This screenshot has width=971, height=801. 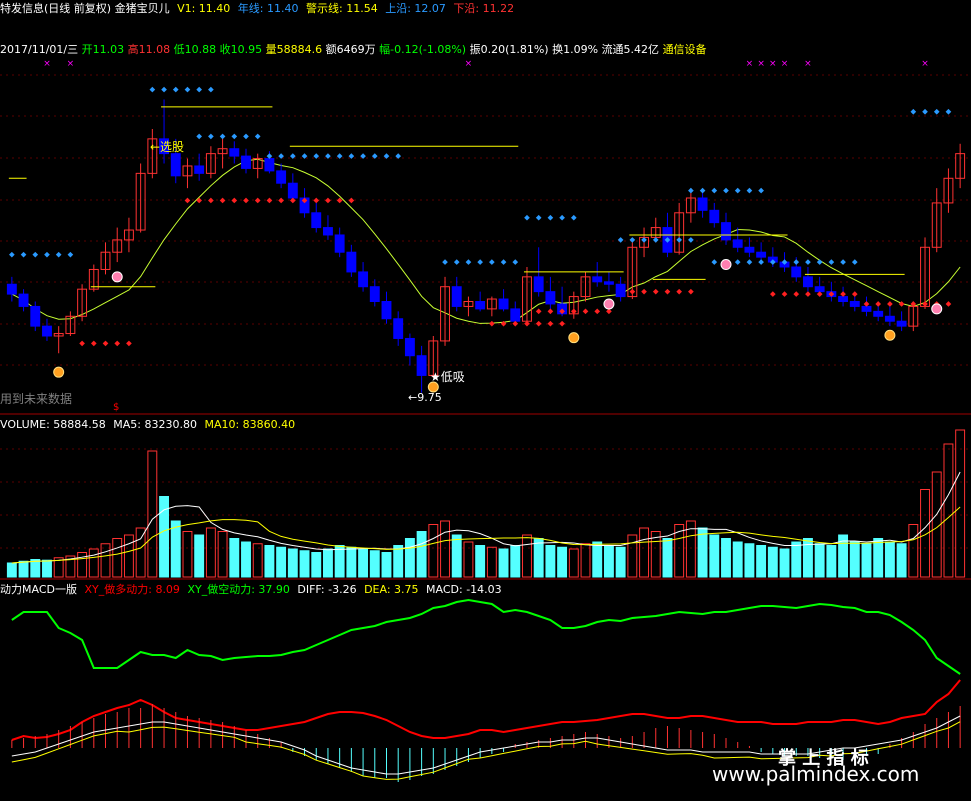 I want to click on info-low: 低10.88, so click(x=195, y=49).